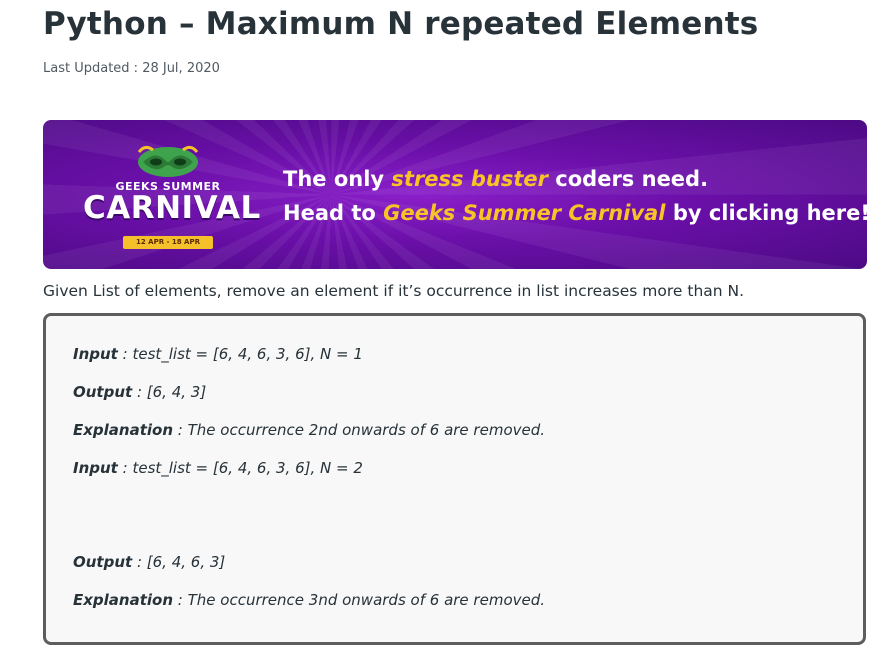  Describe the element at coordinates (524, 213) in the screenshot. I see `banner-line-2-highlight: Geeks Summer Carnival` at that location.